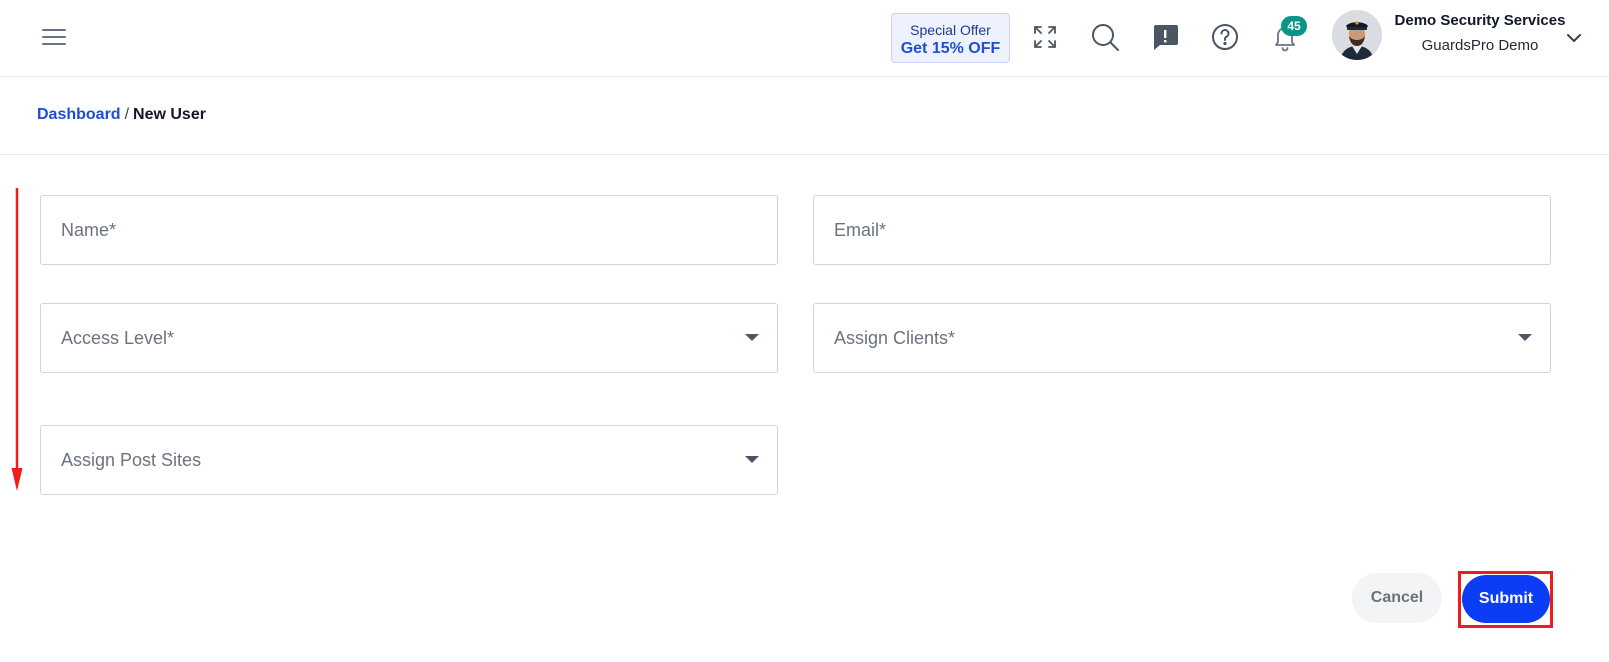  I want to click on email-field, so click(1182, 230).